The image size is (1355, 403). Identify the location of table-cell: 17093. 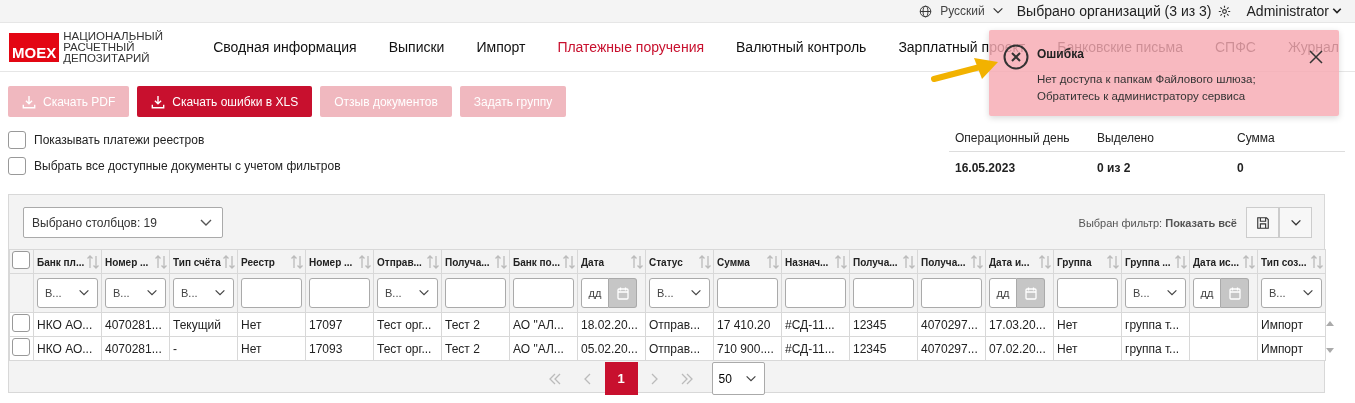
(326, 348).